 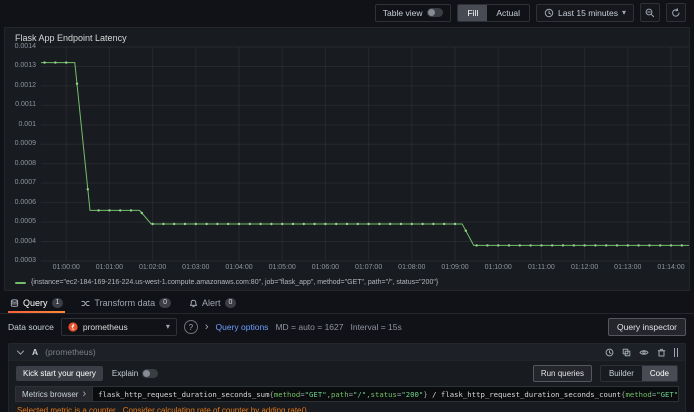 What do you see at coordinates (190, 327) in the screenshot?
I see `help-icon: ?` at bounding box center [190, 327].